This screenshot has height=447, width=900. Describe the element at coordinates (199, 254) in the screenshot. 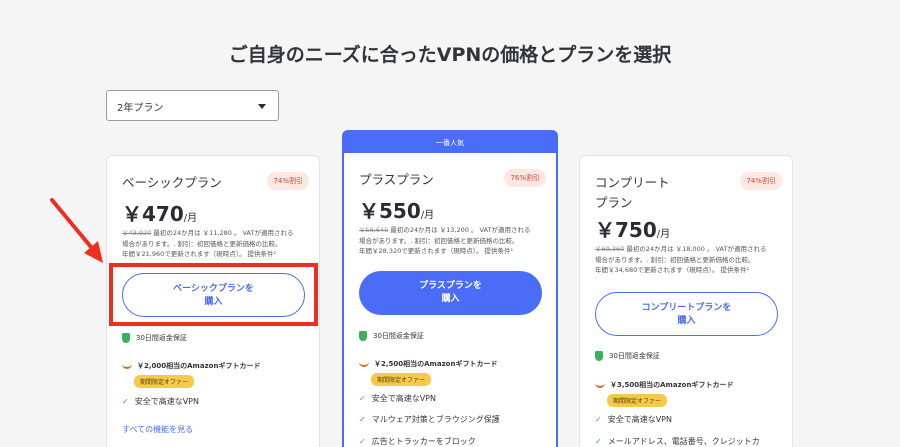

I see `notes-line3: 年間￥21,960で更新されます（現時点）。 提供条件¹` at that location.